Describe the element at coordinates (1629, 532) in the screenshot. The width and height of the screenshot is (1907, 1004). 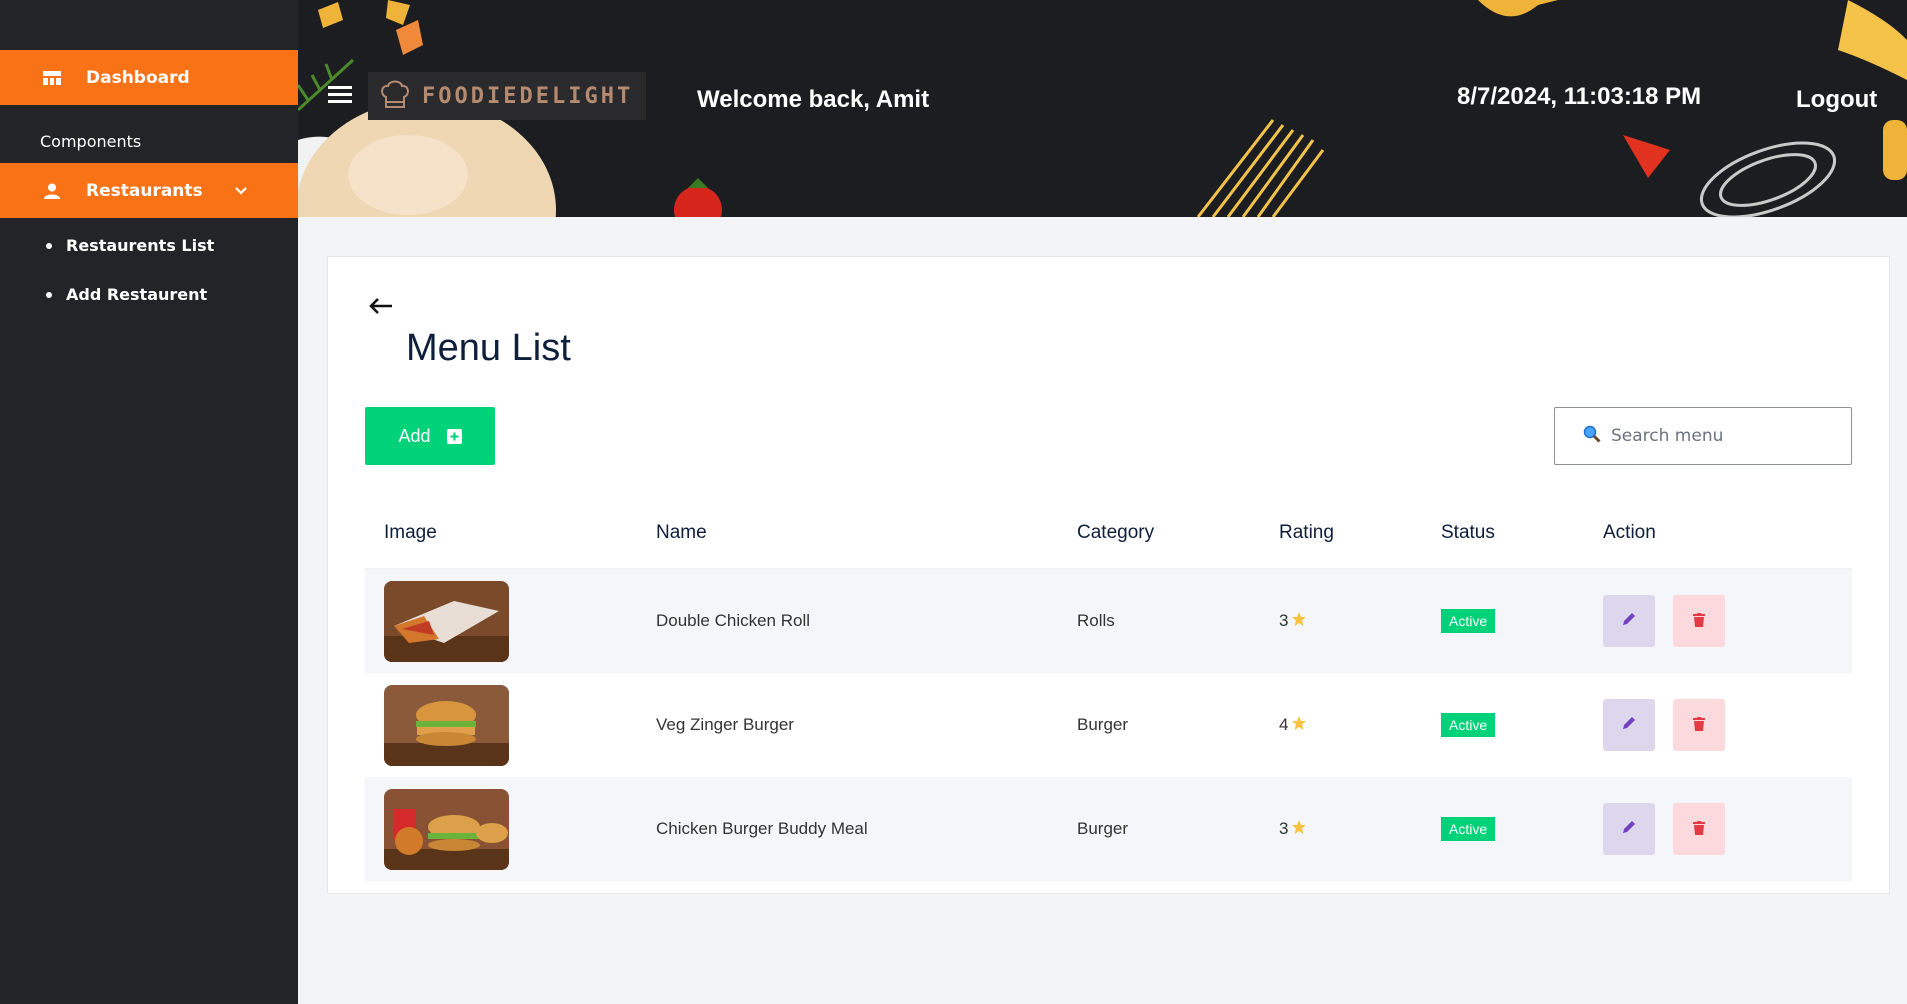
I see `column-header-action: Action` at that location.